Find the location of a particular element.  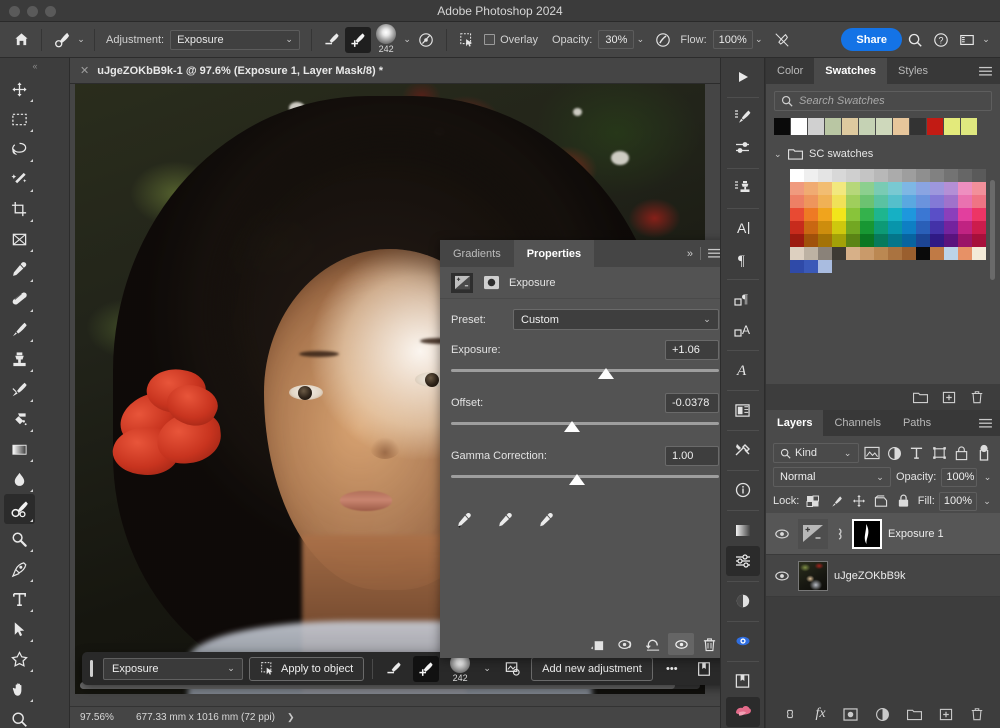

move-tool is located at coordinates (19, 89).